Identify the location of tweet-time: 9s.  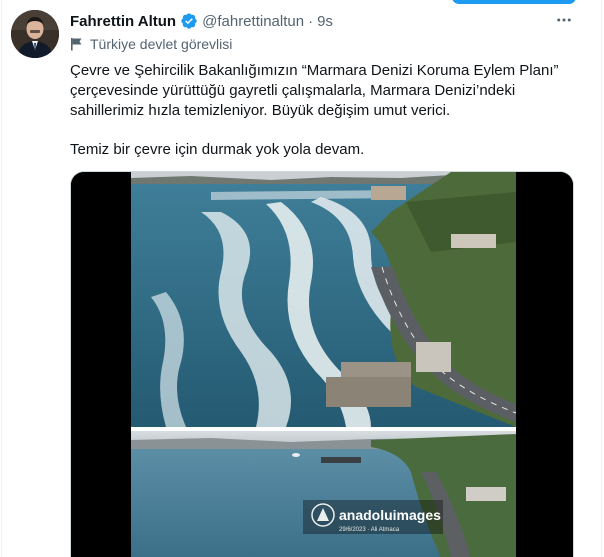
(325, 21).